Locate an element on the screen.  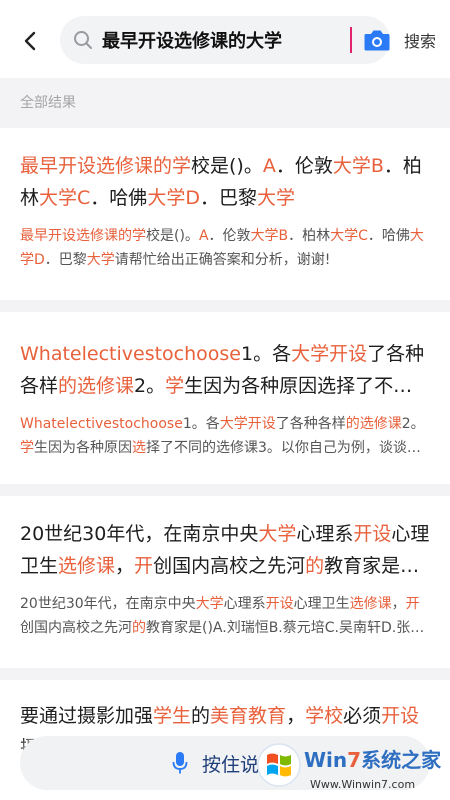
top-bar: 搜索 is located at coordinates (225, 39).